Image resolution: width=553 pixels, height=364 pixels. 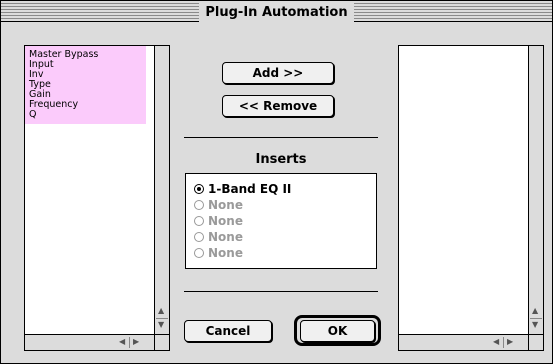 What do you see at coordinates (278, 106) in the screenshot?
I see `remove-button: << Remove` at bounding box center [278, 106].